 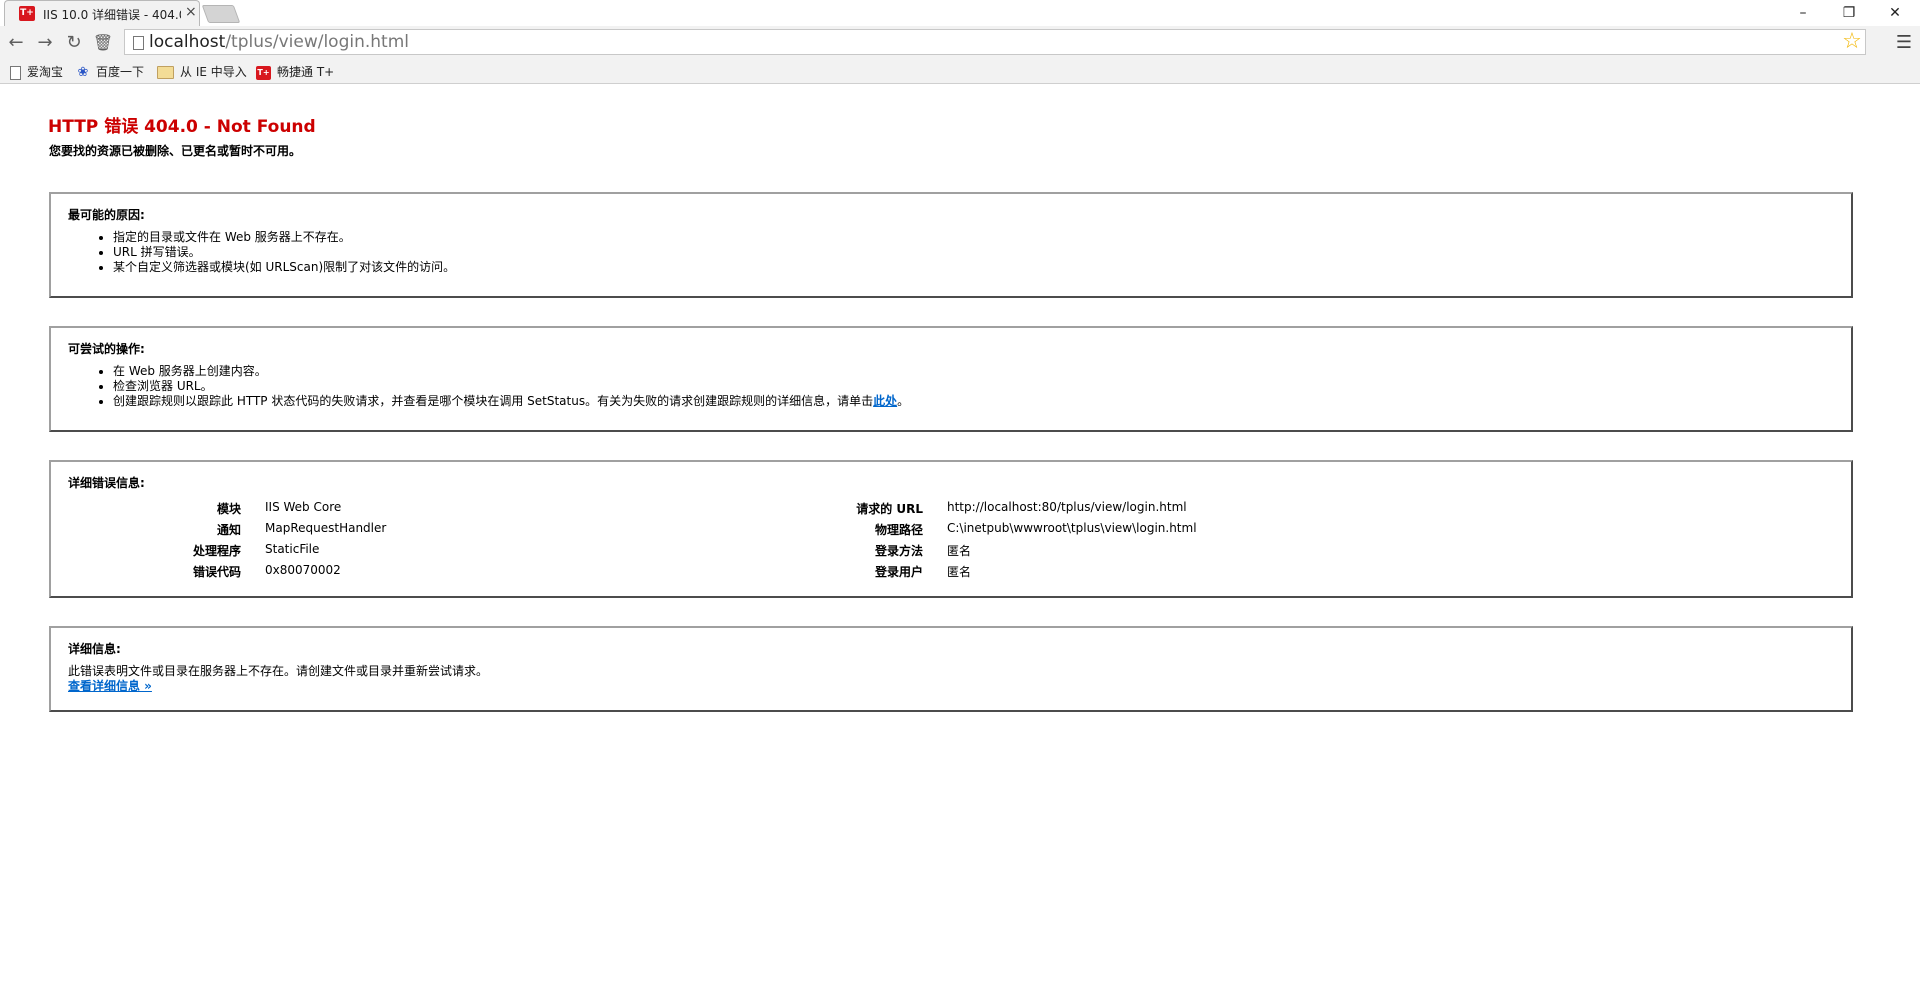 I want to click on detail-row: 错误代码 0x80070002, so click(x=246, y=571).